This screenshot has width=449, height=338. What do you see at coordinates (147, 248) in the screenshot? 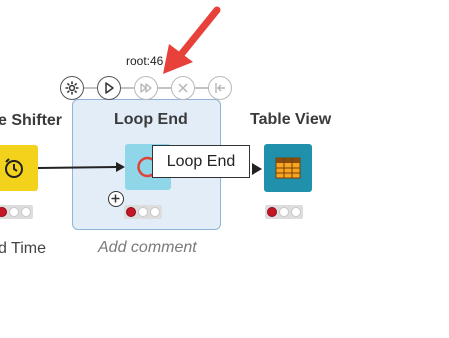
I see `add-comment-label: Add comment` at bounding box center [147, 248].